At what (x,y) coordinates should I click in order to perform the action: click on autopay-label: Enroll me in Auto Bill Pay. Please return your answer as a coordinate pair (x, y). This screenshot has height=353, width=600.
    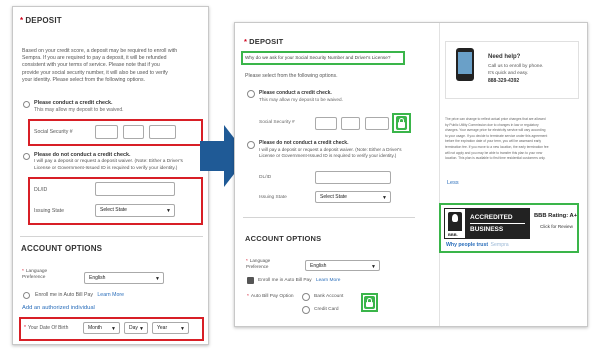
    Looking at the image, I should click on (64, 295).